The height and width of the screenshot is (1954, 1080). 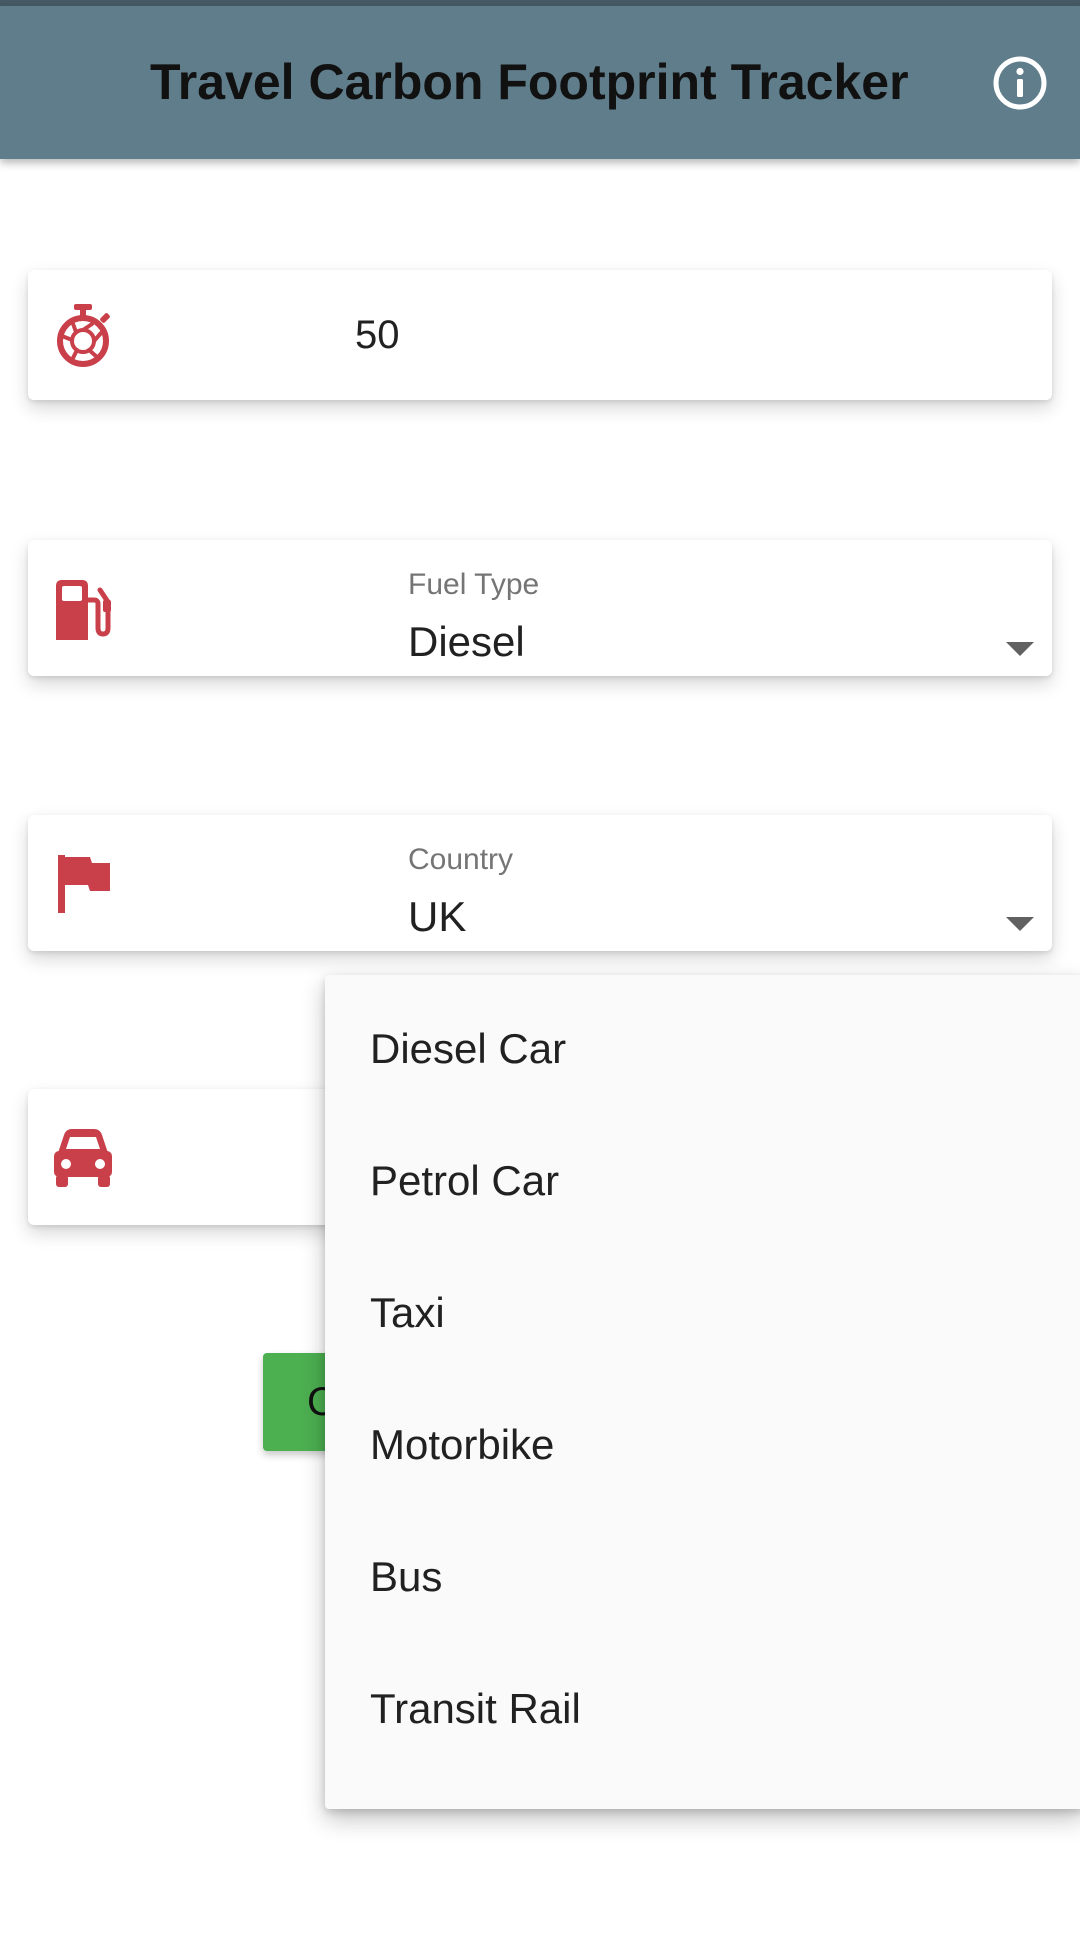 I want to click on country-select: Country UK, so click(x=540, y=883).